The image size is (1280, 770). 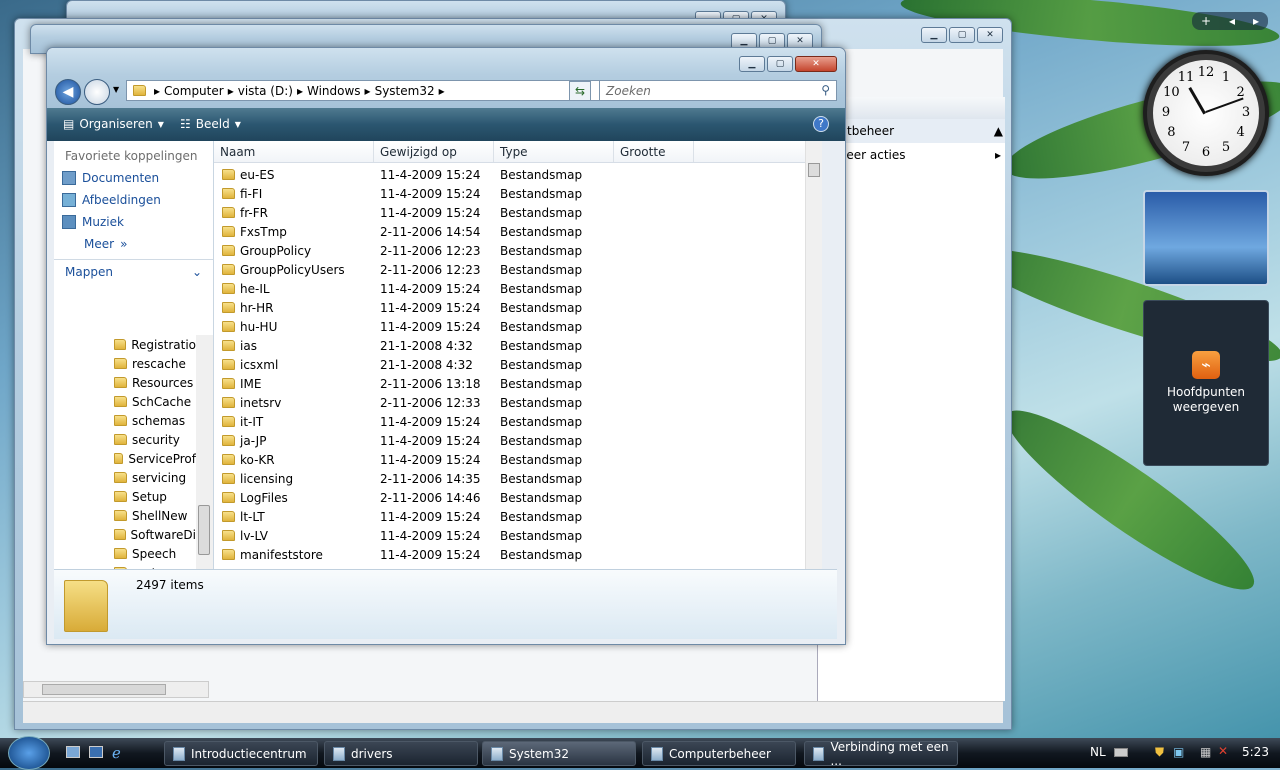 I want to click on network-error-icon: ▦, so click(x=1205, y=752).